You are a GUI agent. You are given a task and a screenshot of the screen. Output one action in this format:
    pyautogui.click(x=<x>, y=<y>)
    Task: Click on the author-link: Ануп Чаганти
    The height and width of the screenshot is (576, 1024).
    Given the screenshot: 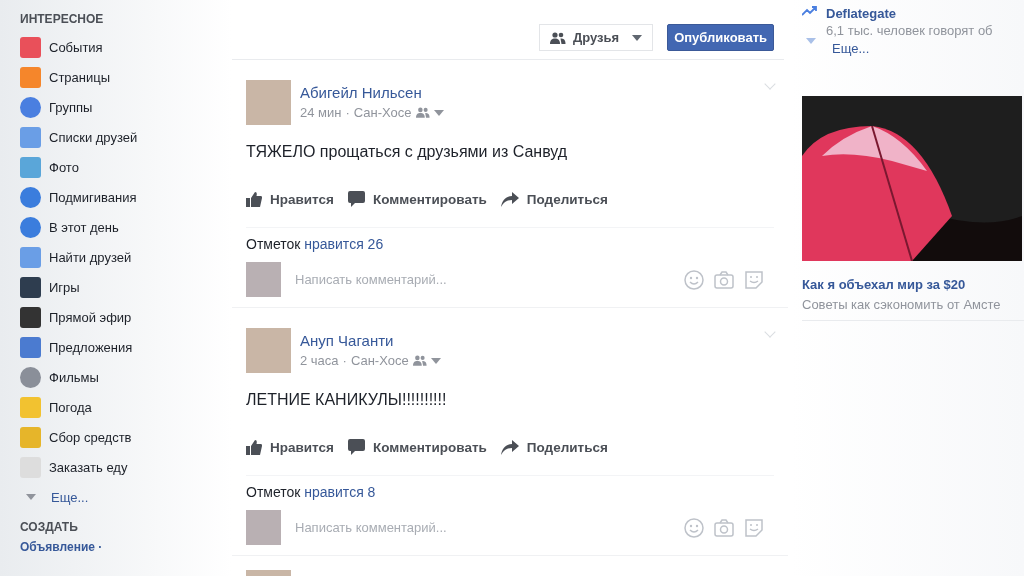 What is the action you would take?
    pyautogui.click(x=370, y=340)
    